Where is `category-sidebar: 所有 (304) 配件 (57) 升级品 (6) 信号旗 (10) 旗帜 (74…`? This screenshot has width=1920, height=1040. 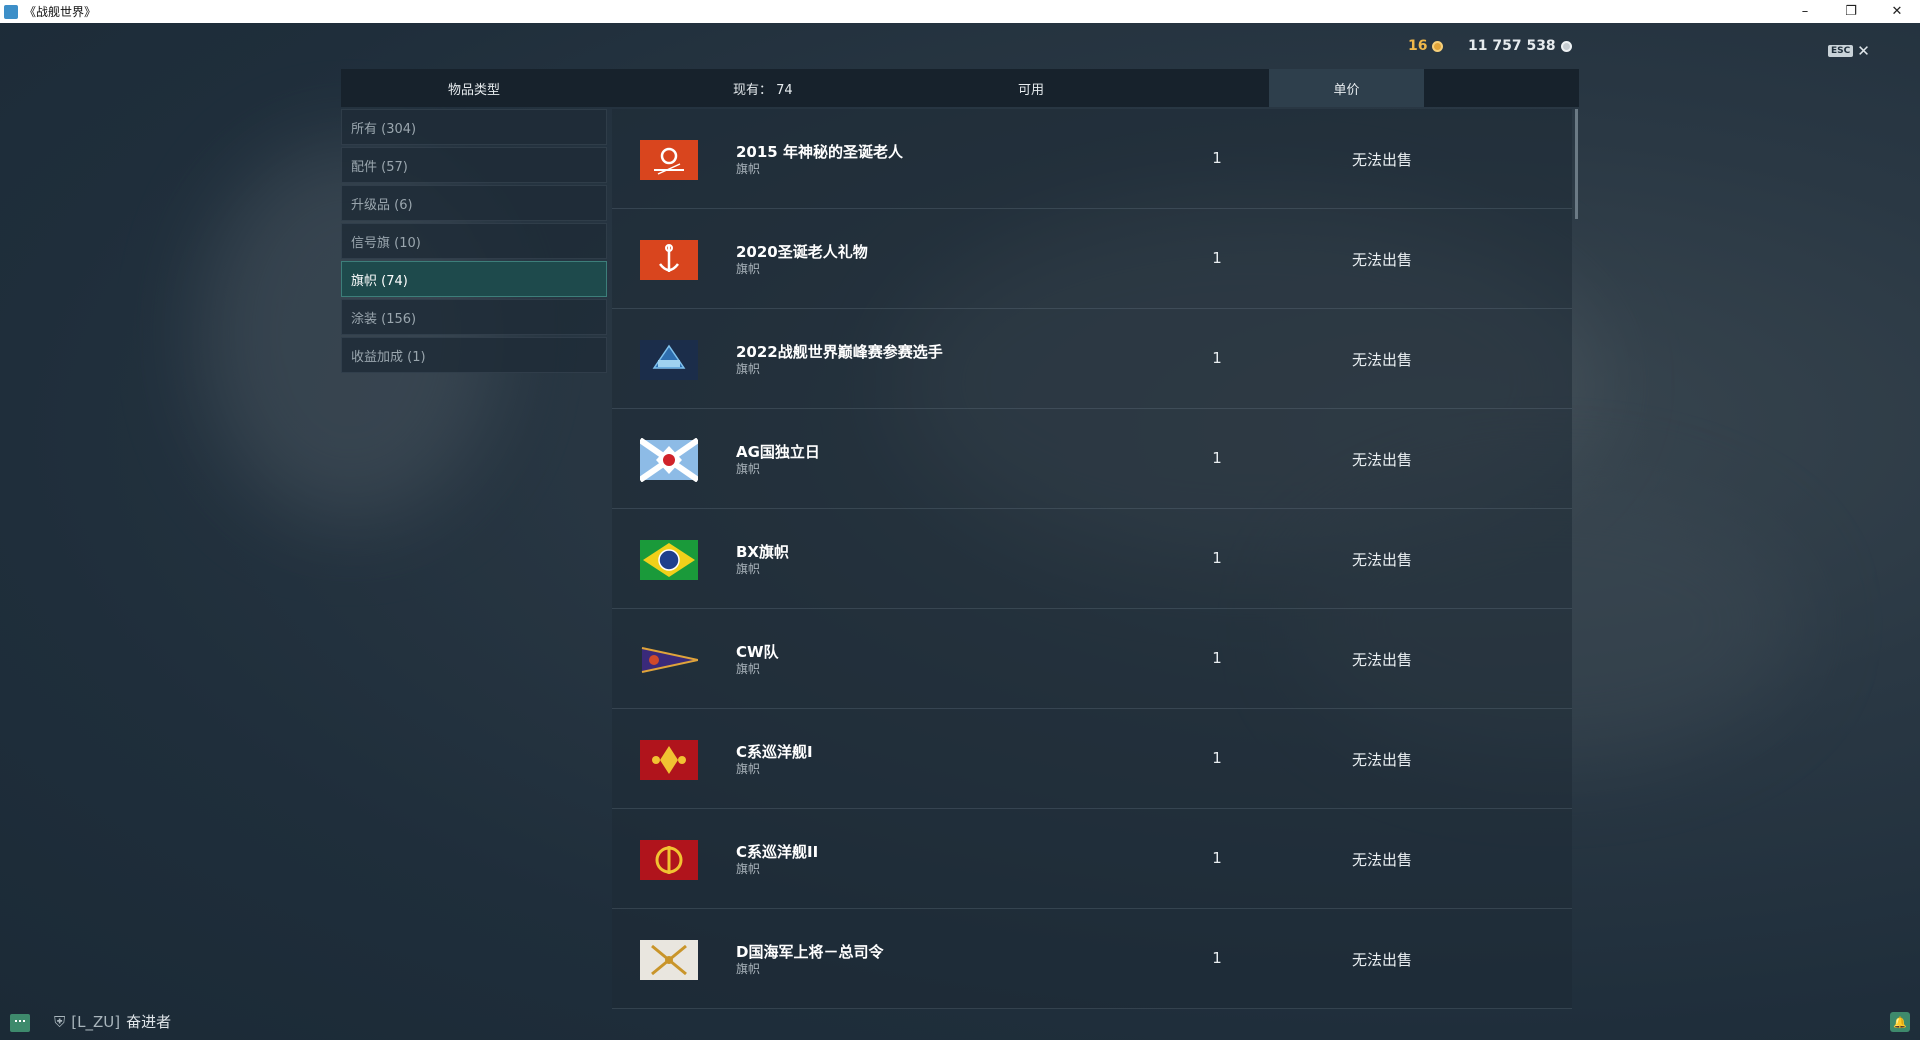
category-sidebar: 所有 (304) 配件 (57) 升级品 (6) 信号旗 (10) 旗帜 (74… is located at coordinates (474, 242).